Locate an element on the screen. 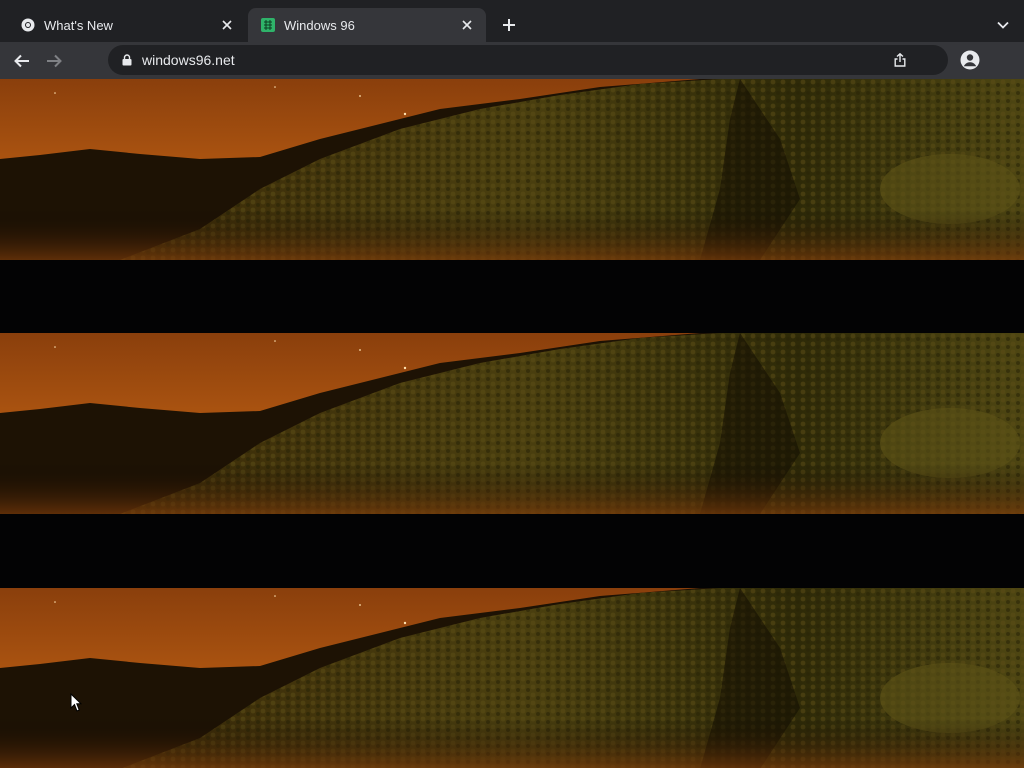  arrow-right-icon is located at coordinates (54, 61).